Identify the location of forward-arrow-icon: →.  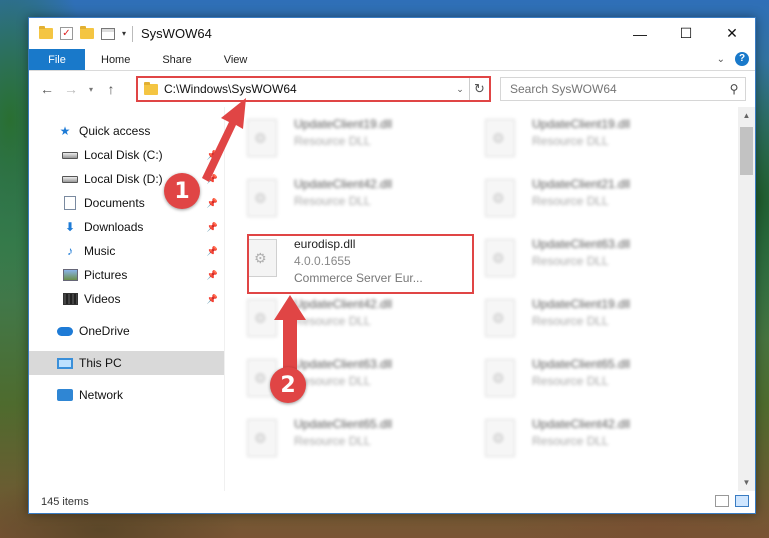
(71, 89).